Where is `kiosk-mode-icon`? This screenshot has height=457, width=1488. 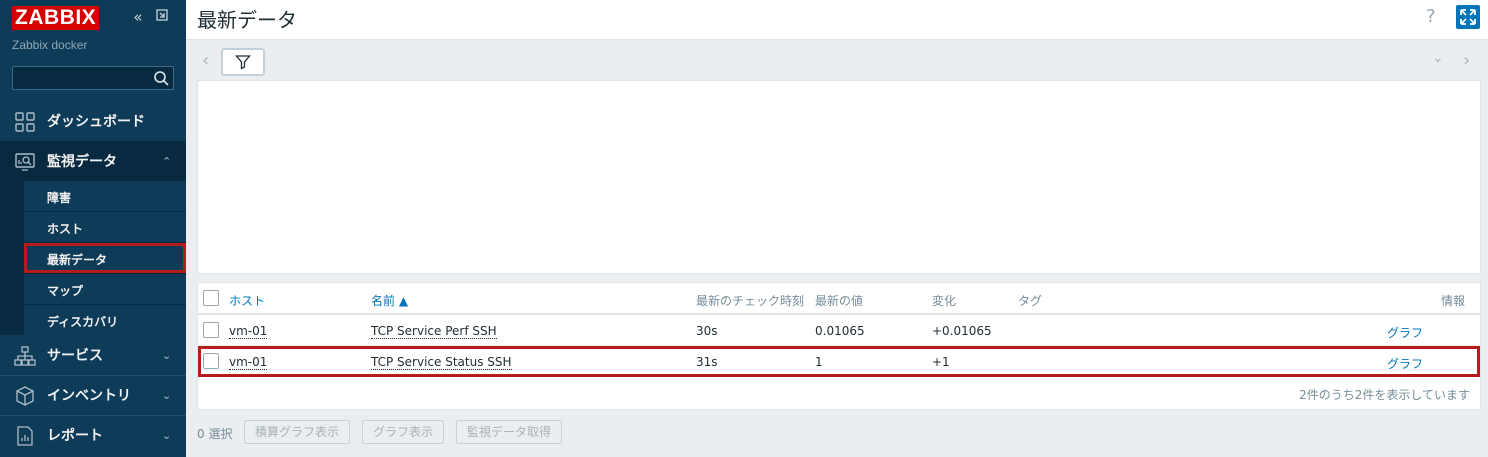
kiosk-mode-icon is located at coordinates (162, 17).